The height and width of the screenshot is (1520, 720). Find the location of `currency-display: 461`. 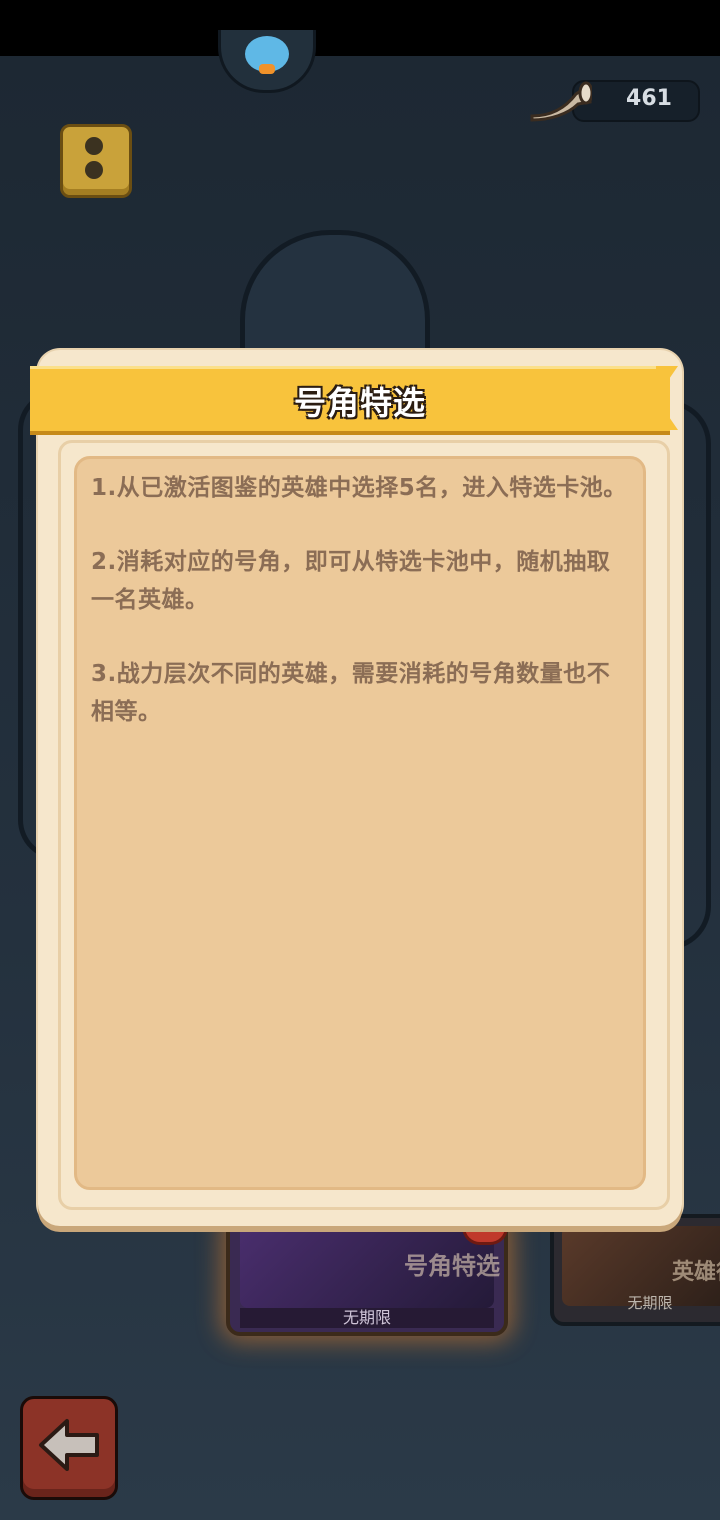

currency-display: 461 is located at coordinates (614, 99).